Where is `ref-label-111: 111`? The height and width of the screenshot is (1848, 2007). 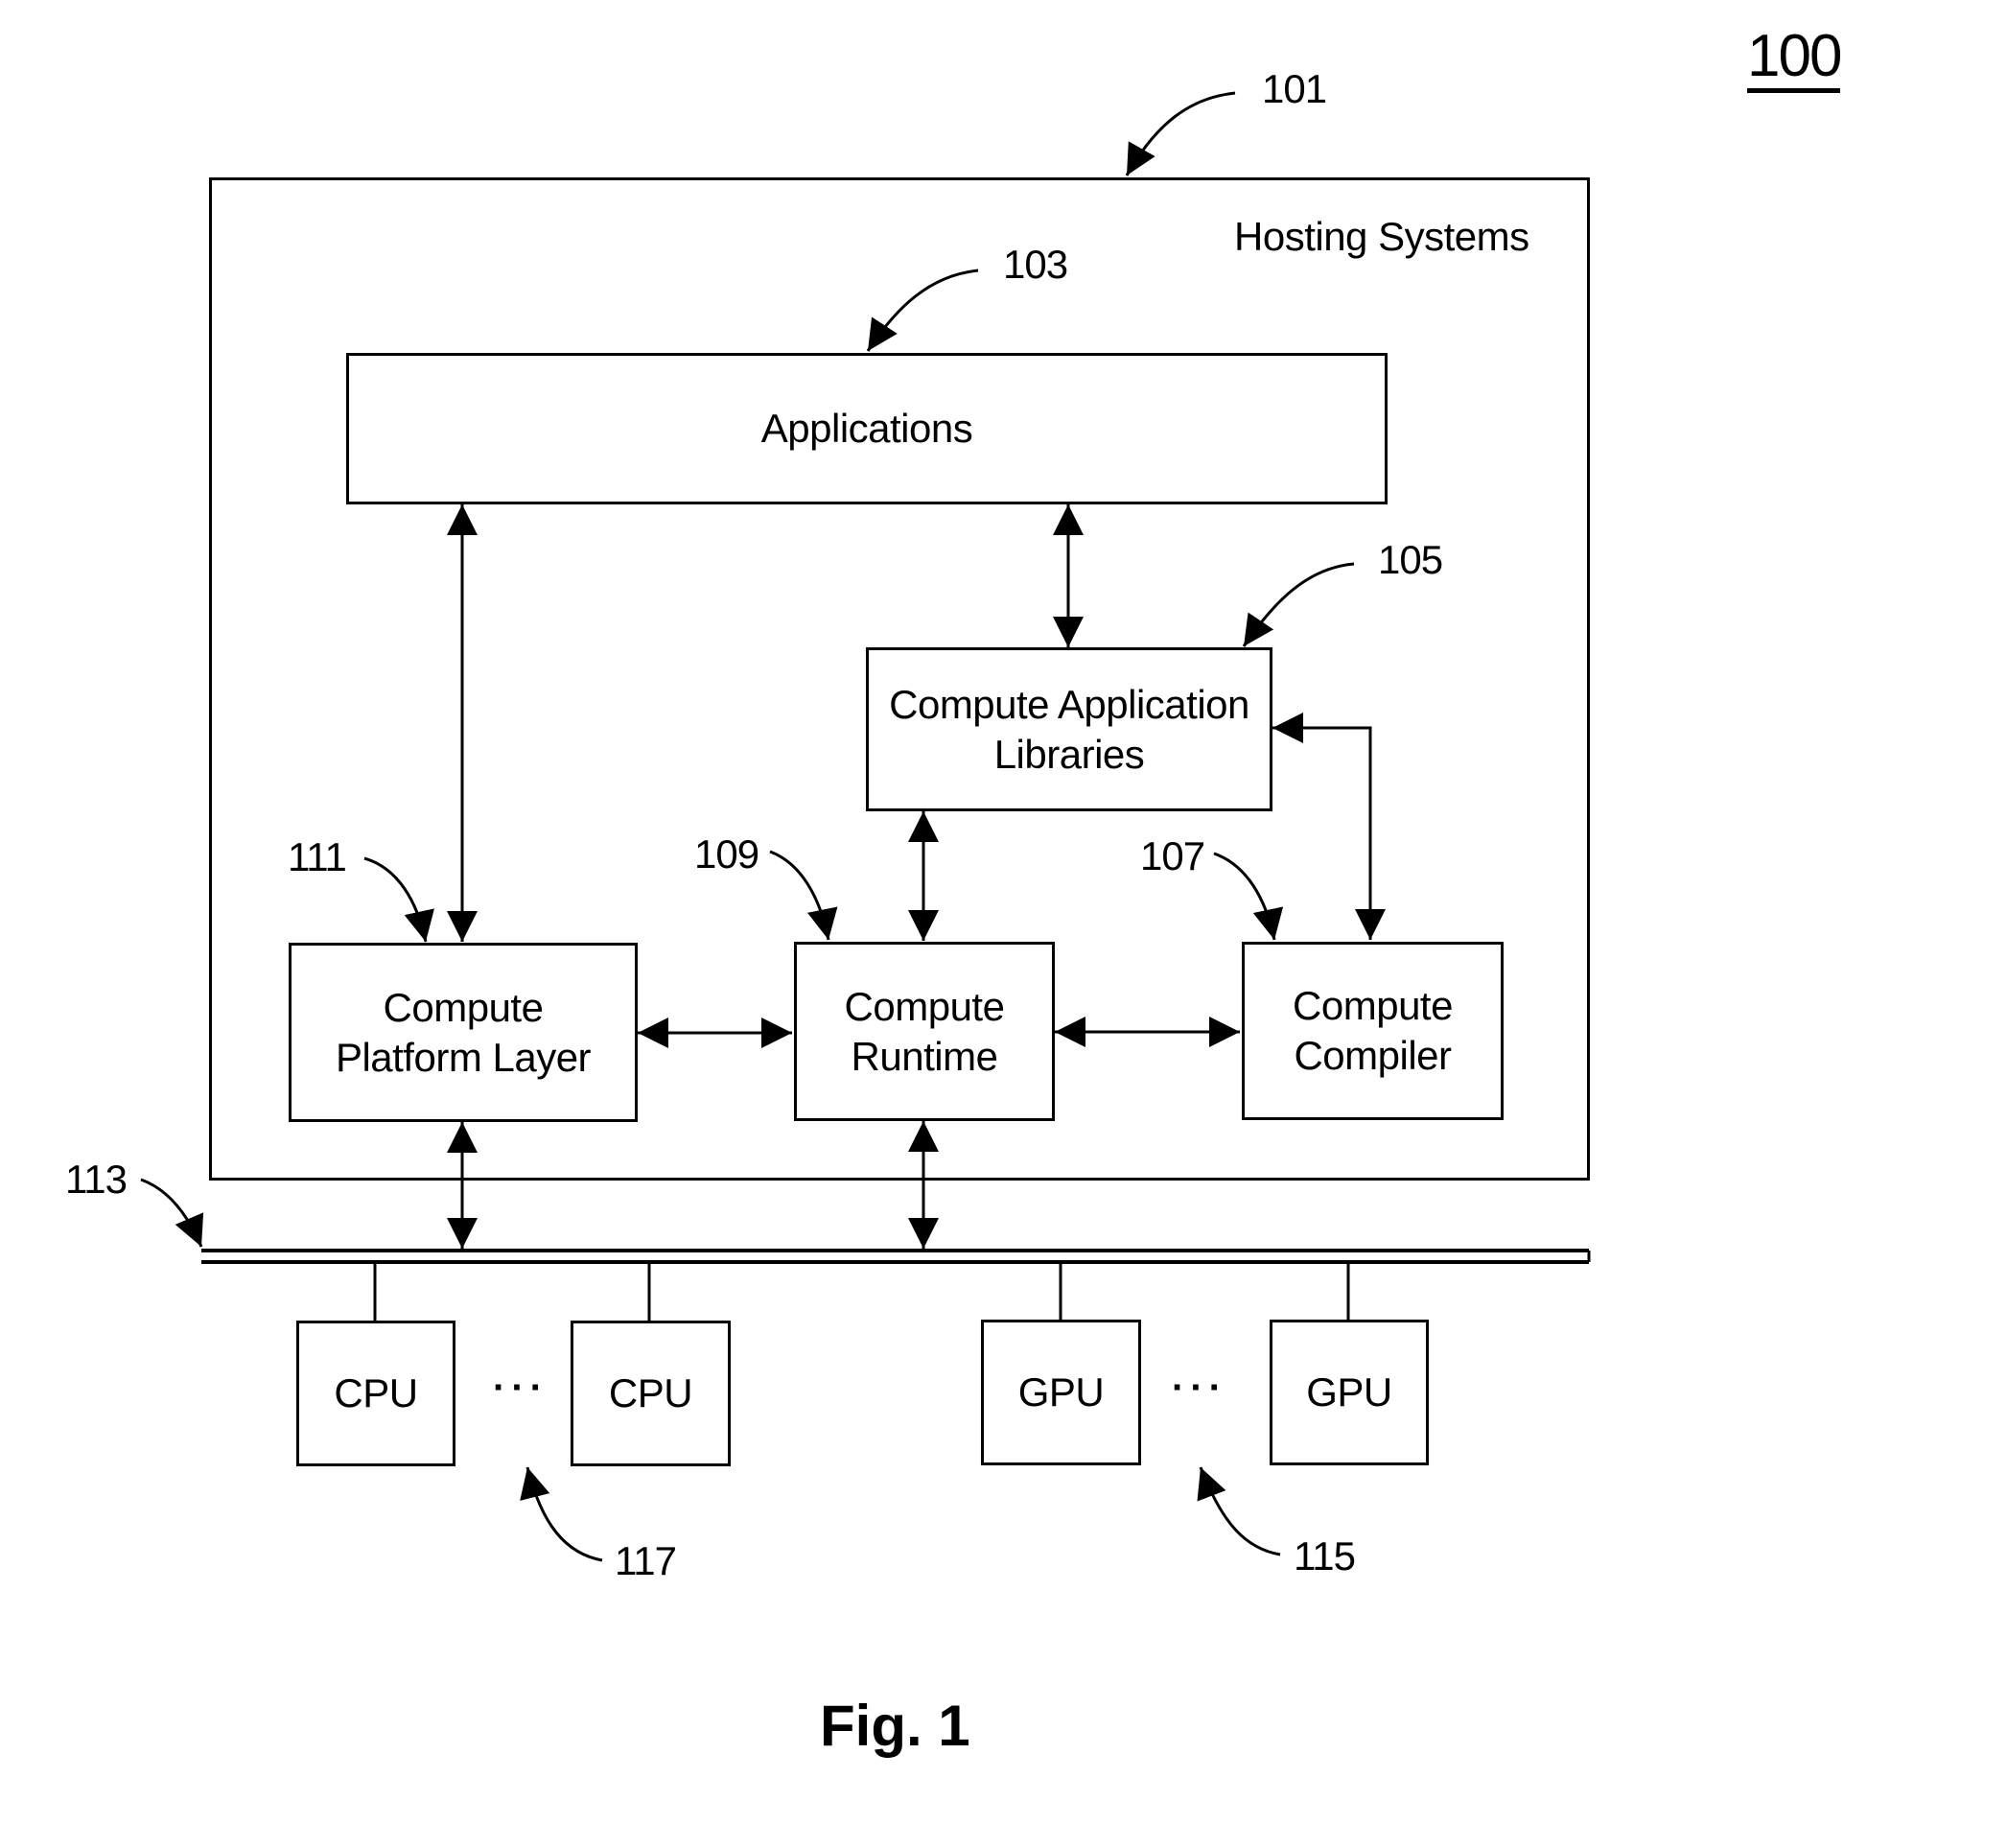
ref-label-111: 111 is located at coordinates (317, 856).